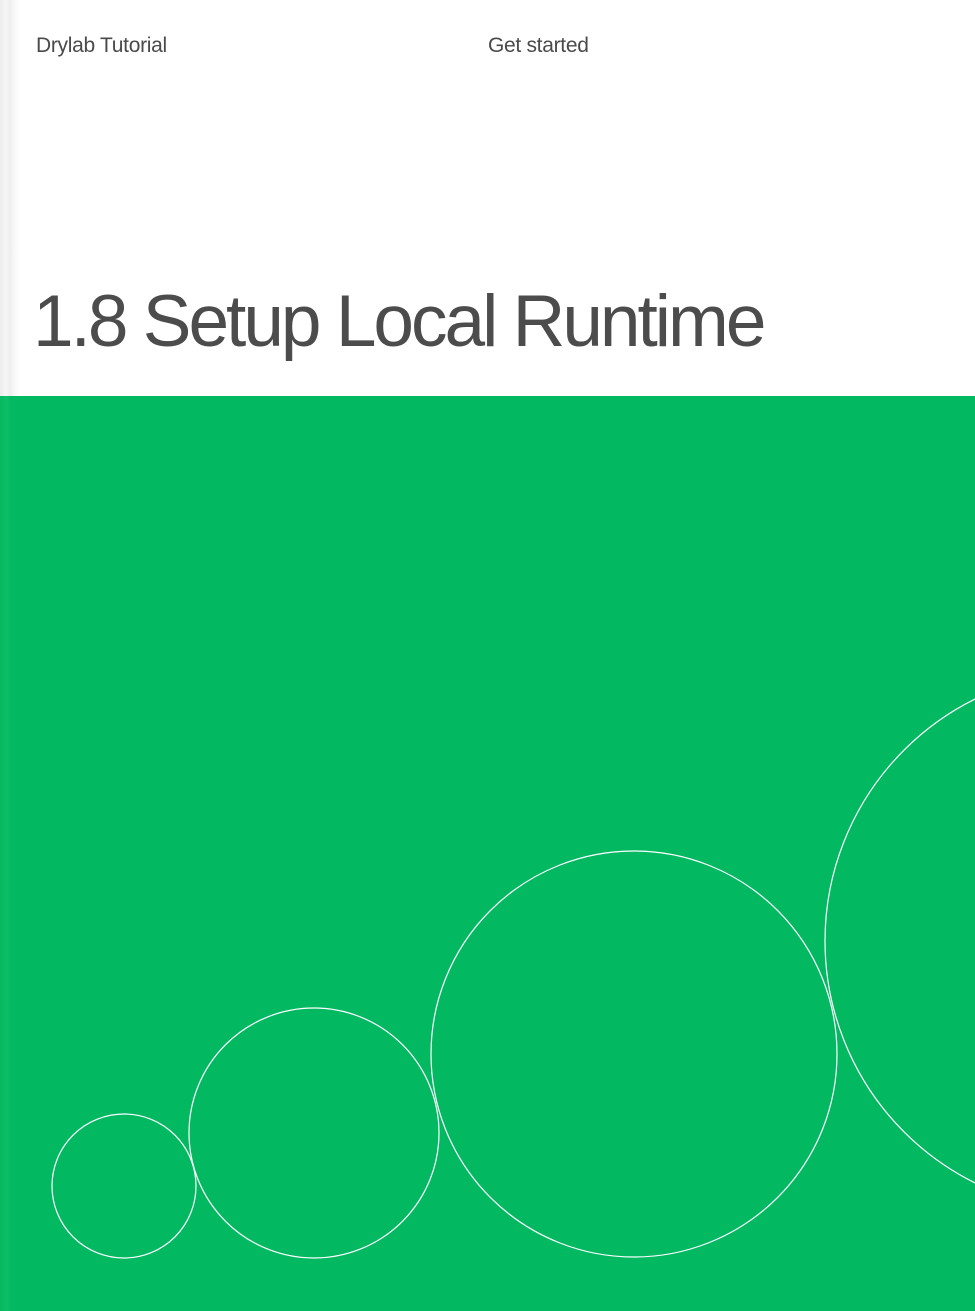  What do you see at coordinates (101, 45) in the screenshot?
I see `series-title: Drylab Tutorial` at bounding box center [101, 45].